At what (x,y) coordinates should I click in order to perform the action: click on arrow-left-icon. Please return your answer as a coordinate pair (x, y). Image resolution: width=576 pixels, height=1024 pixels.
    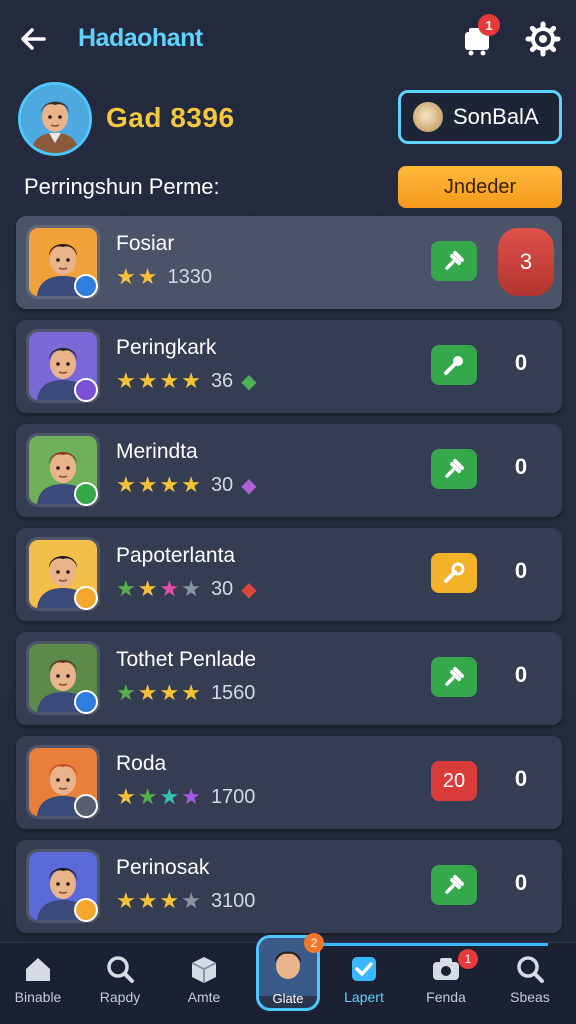
    Looking at the image, I should click on (33, 39).